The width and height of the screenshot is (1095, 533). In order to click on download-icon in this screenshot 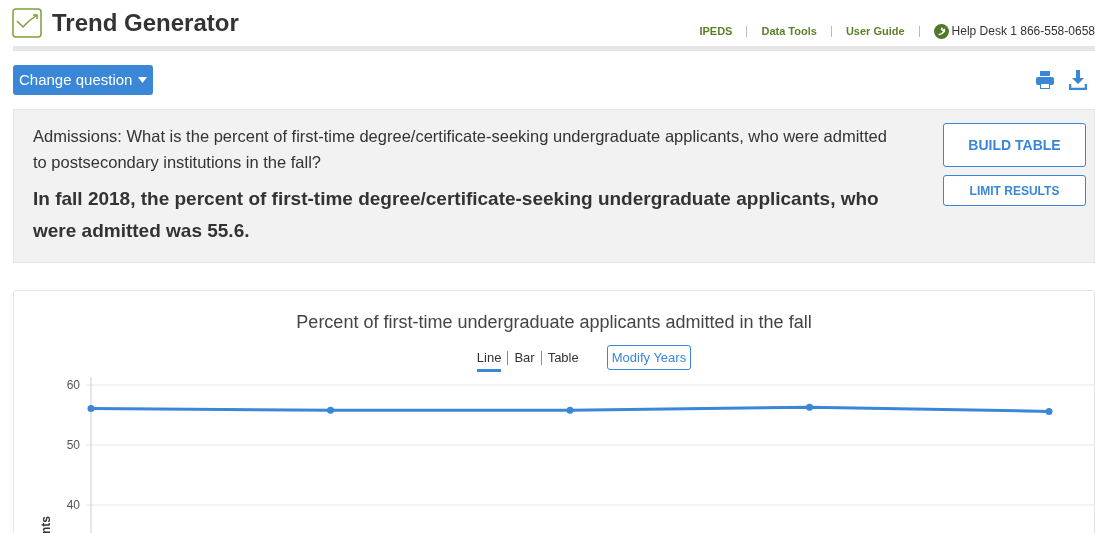, I will do `click(1078, 80)`.